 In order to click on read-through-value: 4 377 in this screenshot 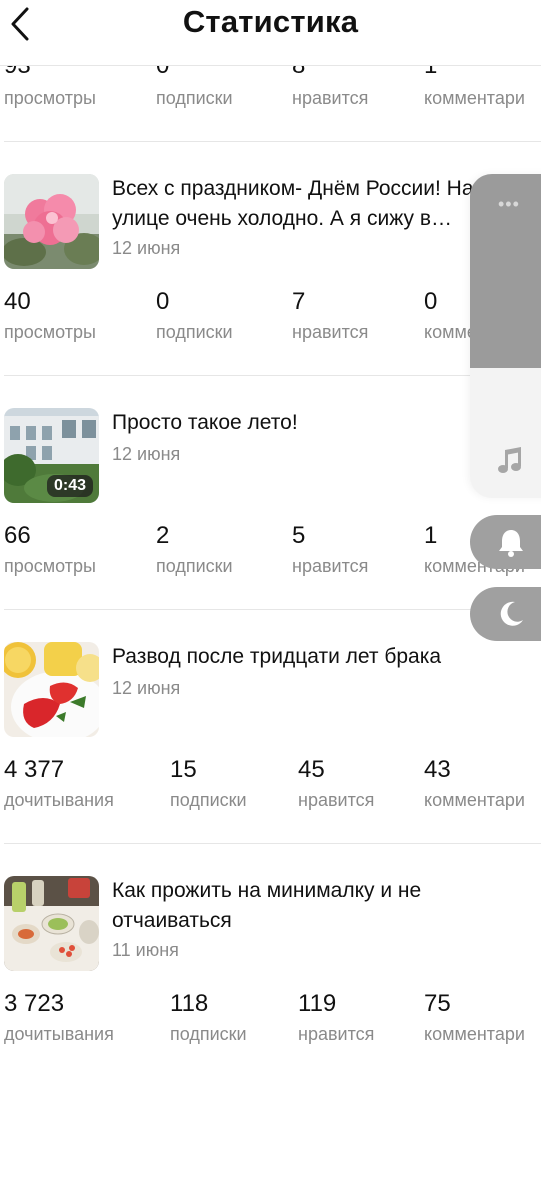, I will do `click(34, 769)`.